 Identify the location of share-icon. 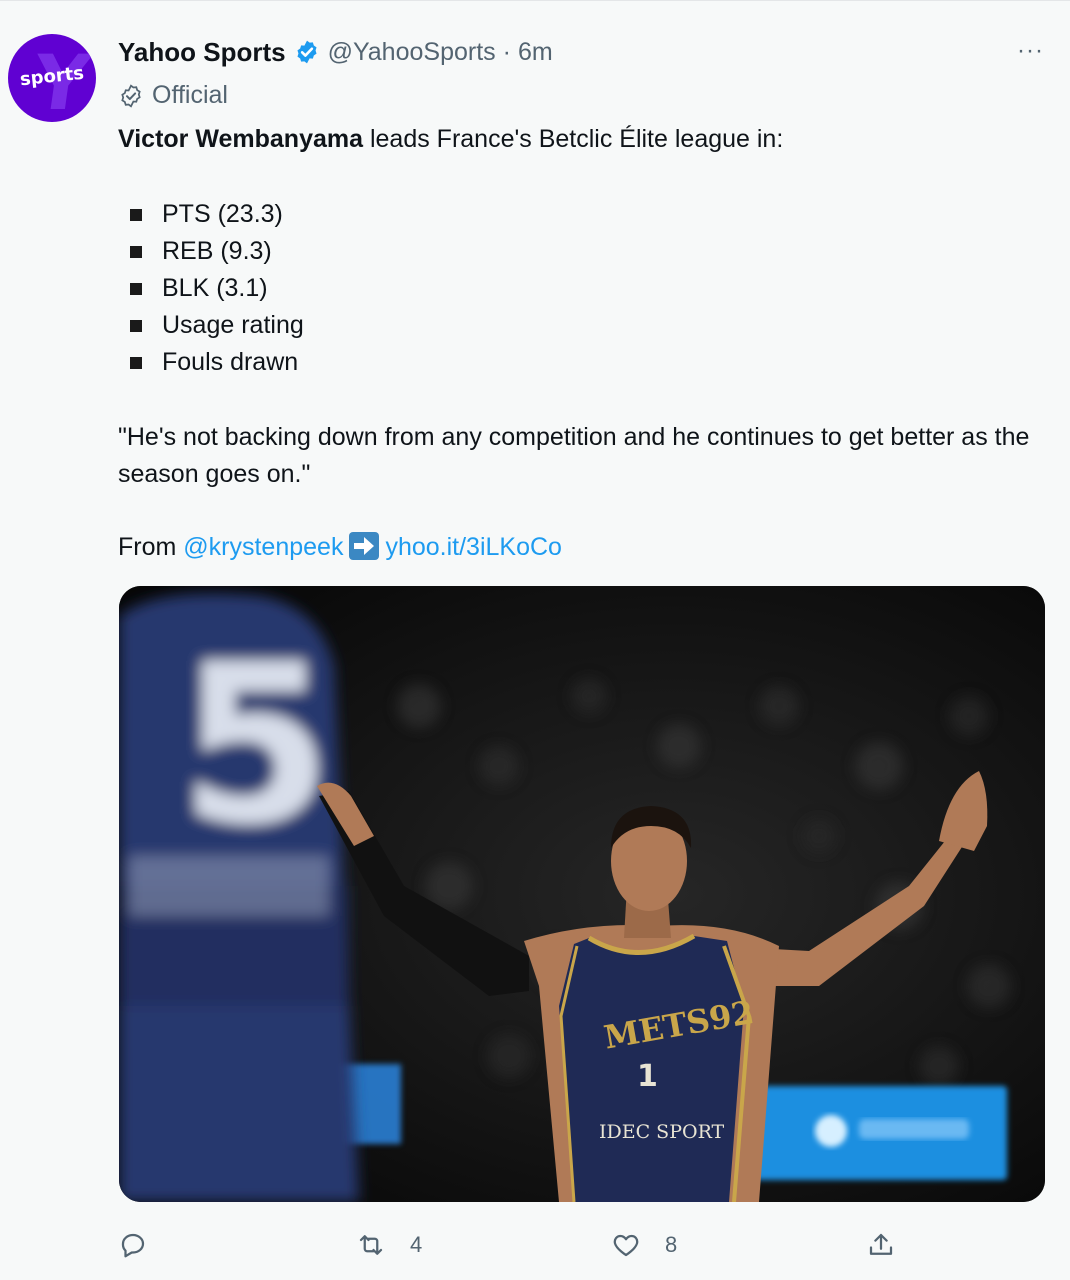
(881, 1244).